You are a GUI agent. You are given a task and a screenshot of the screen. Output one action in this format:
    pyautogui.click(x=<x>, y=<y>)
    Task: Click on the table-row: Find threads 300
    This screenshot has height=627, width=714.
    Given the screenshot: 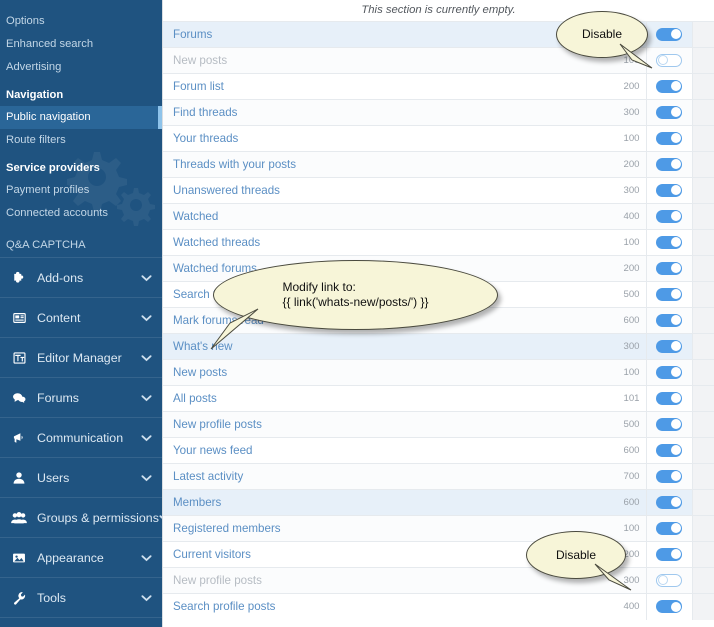 What is the action you would take?
    pyautogui.click(x=438, y=112)
    